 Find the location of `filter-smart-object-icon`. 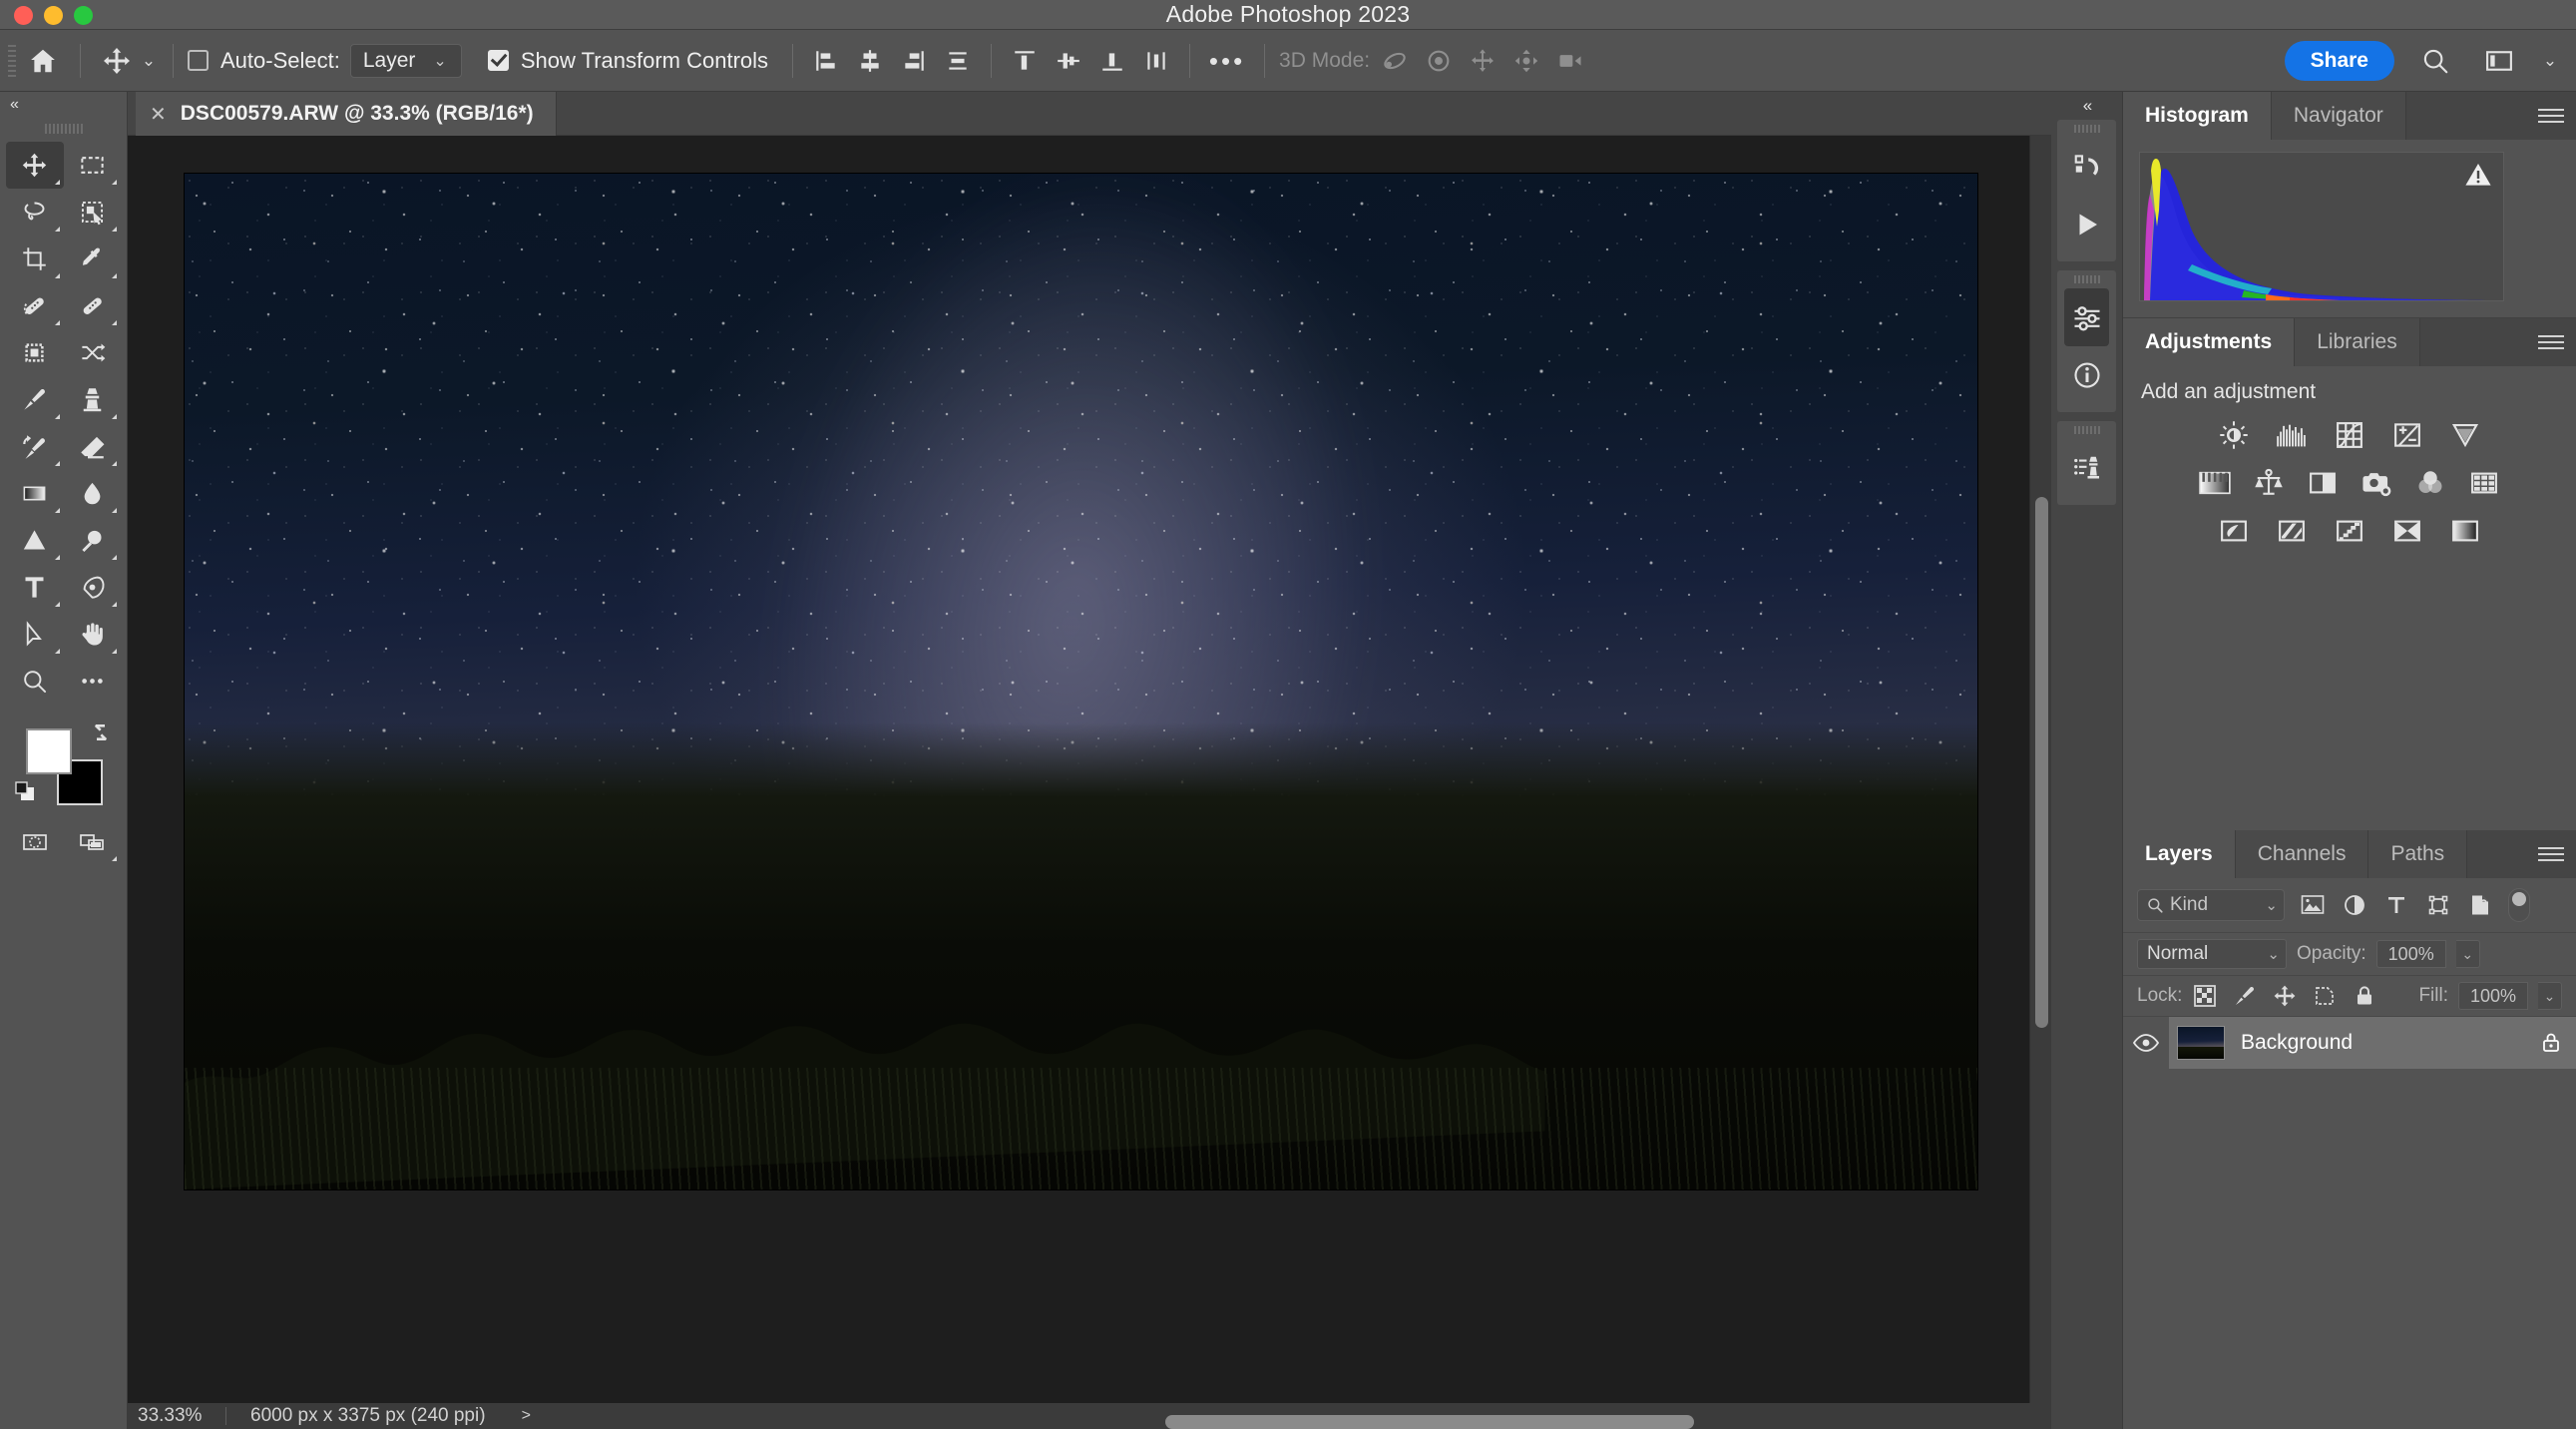

filter-smart-object-icon is located at coordinates (2480, 905).